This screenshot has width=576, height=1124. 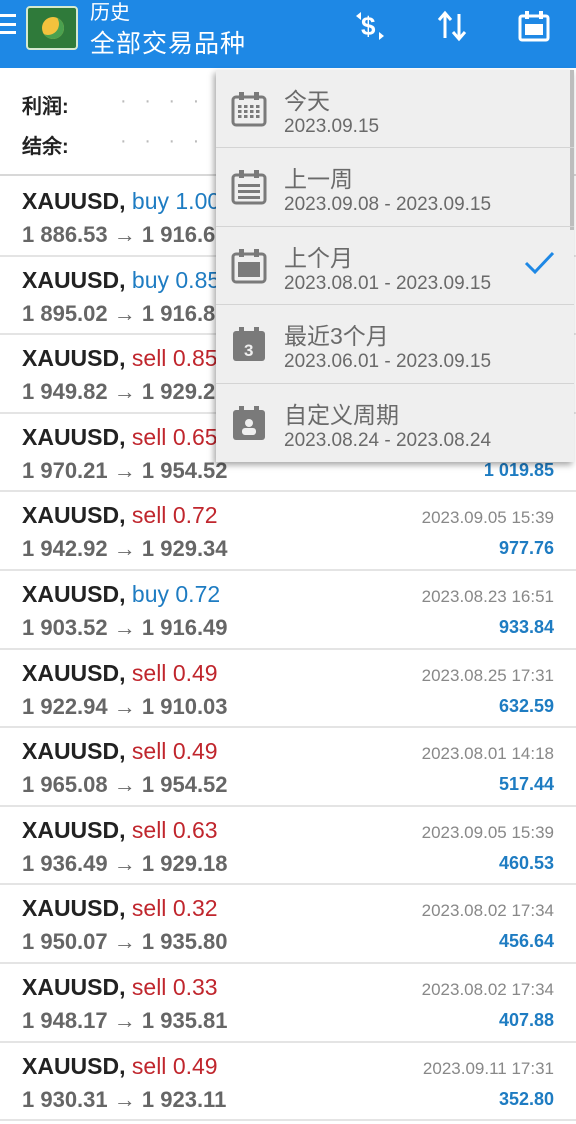 I want to click on trade-symbol: XAUUSD, sell 0.63, so click(x=120, y=830).